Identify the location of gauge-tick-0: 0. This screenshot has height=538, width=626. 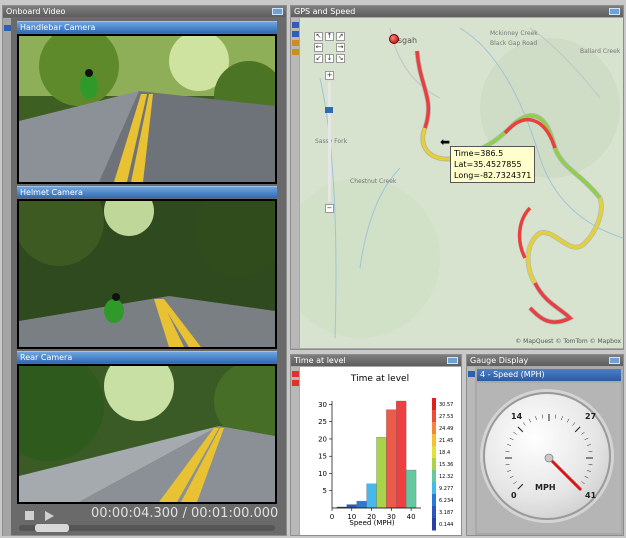
(514, 495).